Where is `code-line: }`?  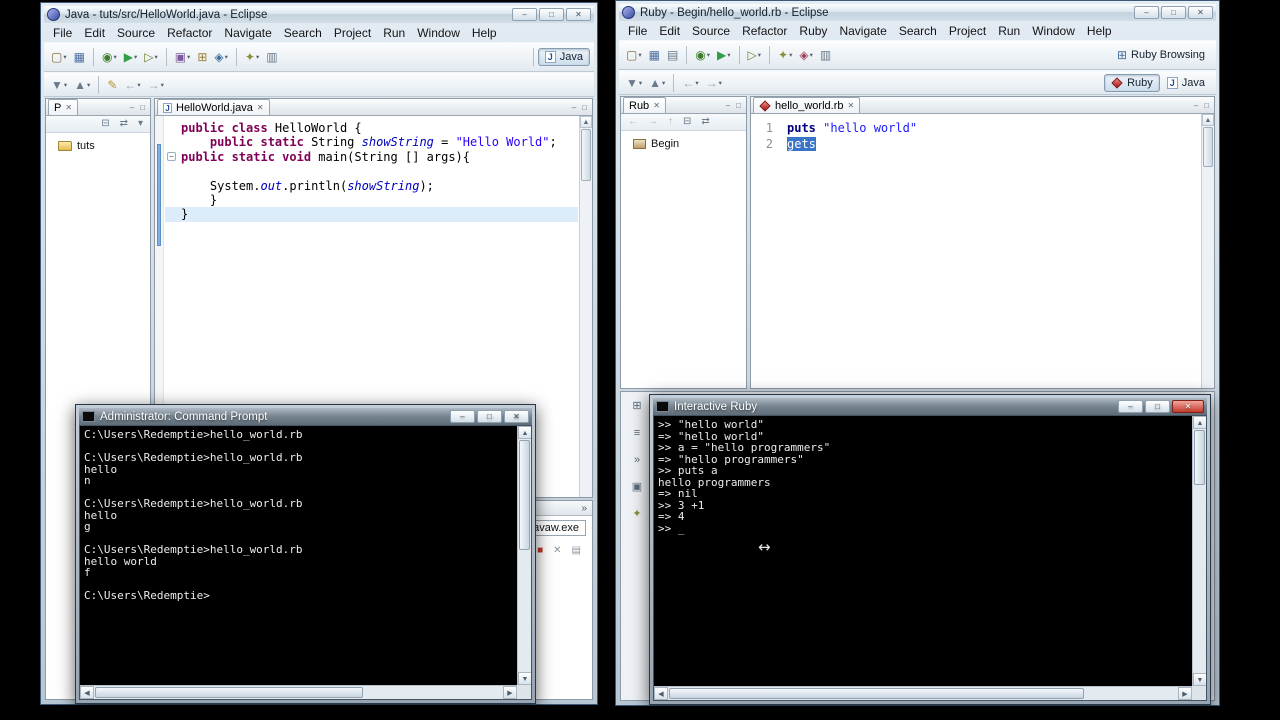 code-line: } is located at coordinates (371, 200).